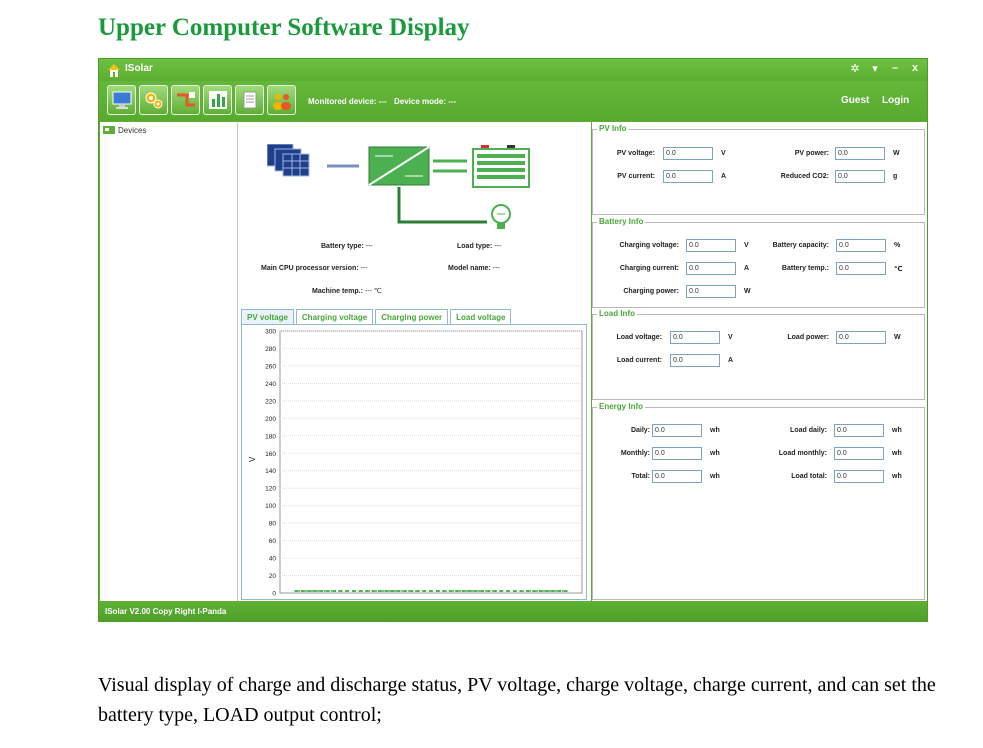 The width and height of the screenshot is (983, 748). I want to click on load-current-label: Load current:, so click(639, 360).